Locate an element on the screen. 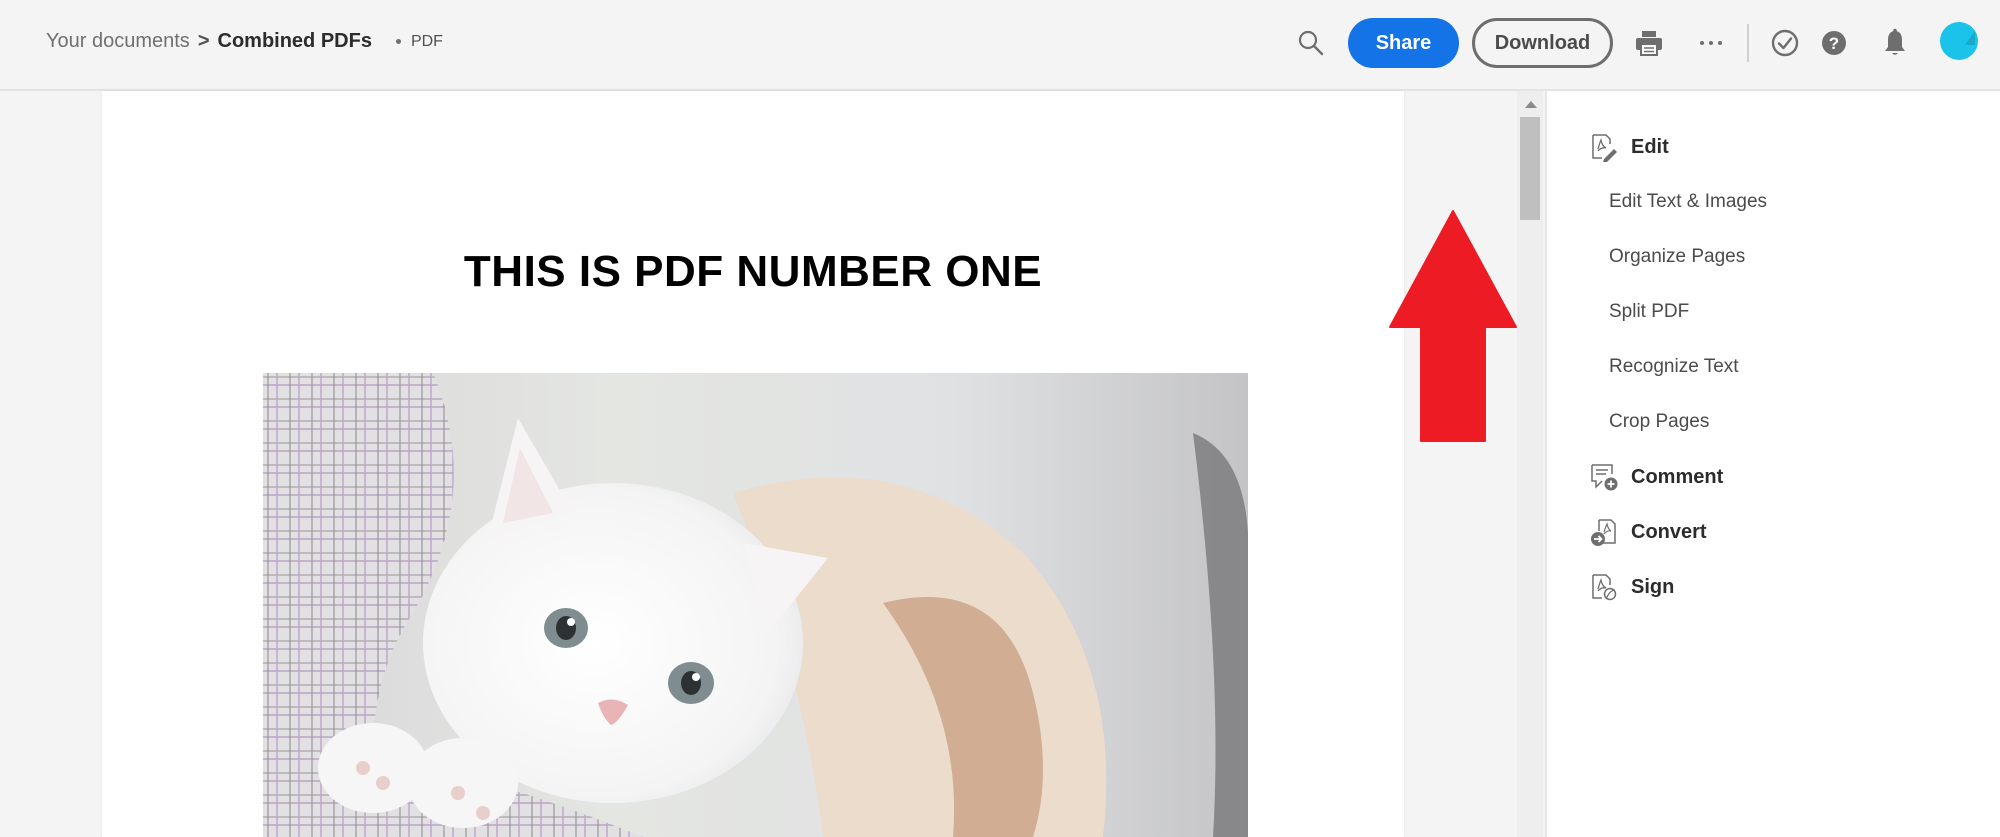 This screenshot has height=837, width=2000. scrollbar-thumb is located at coordinates (1530, 168).